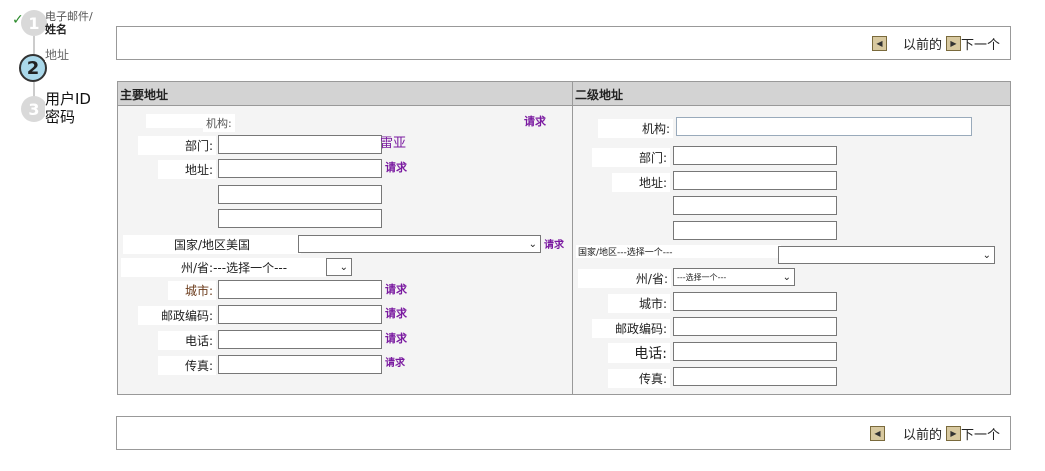  I want to click on primary-zip-required: 请求, so click(396, 313).